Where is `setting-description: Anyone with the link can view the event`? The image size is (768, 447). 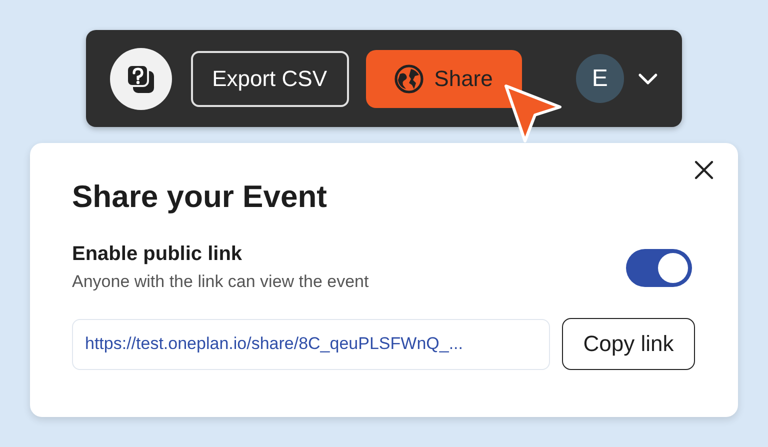 setting-description: Anyone with the link can view the event is located at coordinates (220, 282).